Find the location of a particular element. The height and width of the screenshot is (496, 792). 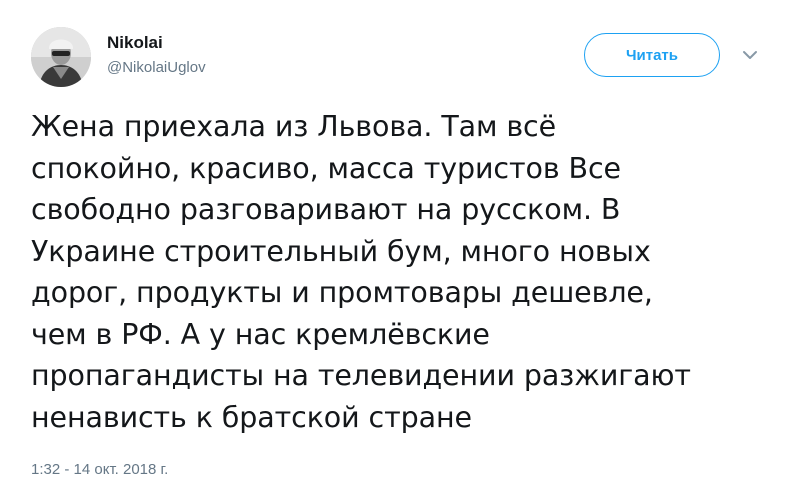

tweet-text-line: свободно разговаривают на русском. В is located at coordinates (326, 209).